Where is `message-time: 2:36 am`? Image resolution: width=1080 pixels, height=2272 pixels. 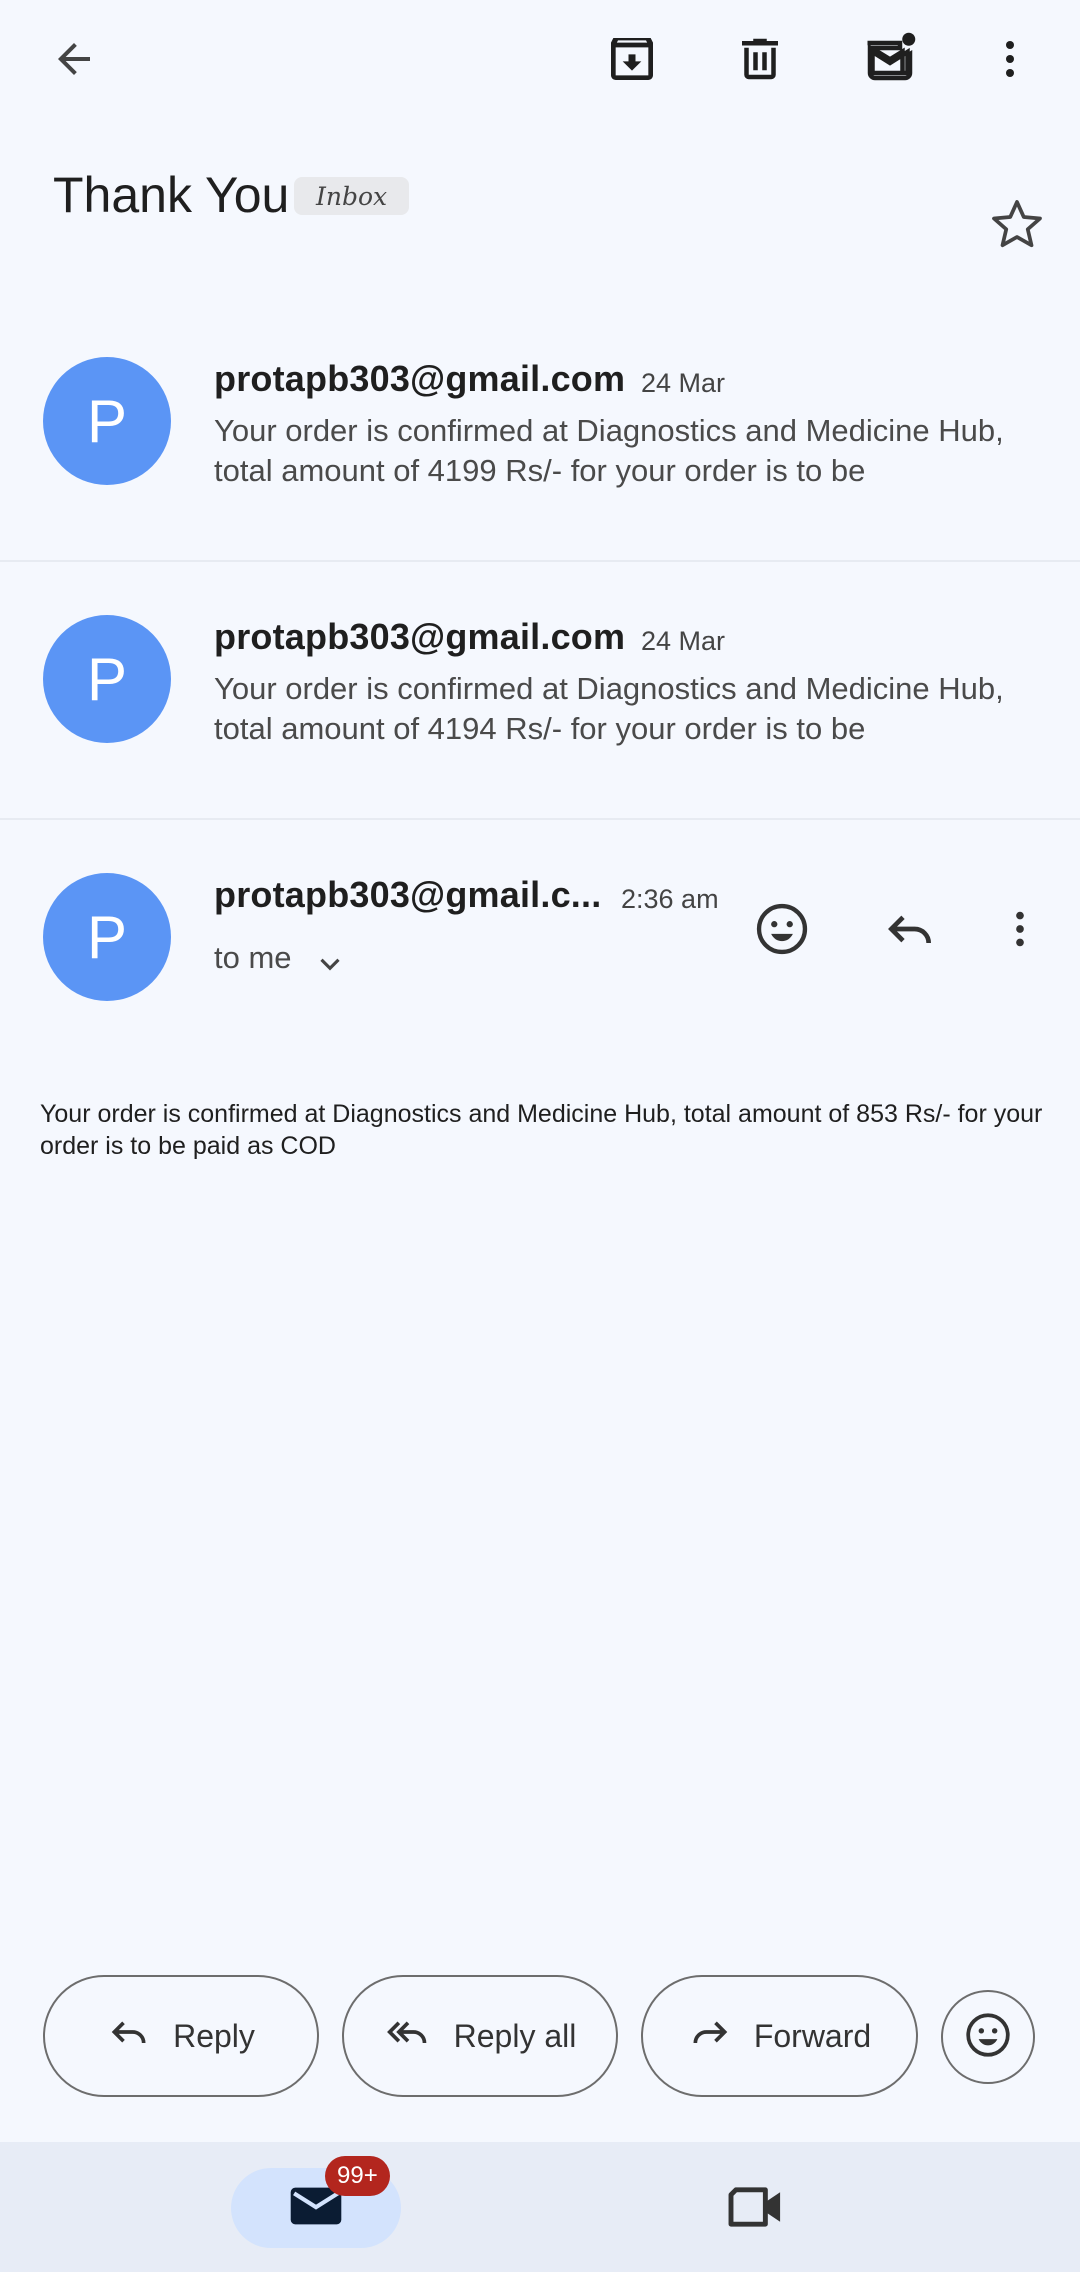 message-time: 2:36 am is located at coordinates (670, 899).